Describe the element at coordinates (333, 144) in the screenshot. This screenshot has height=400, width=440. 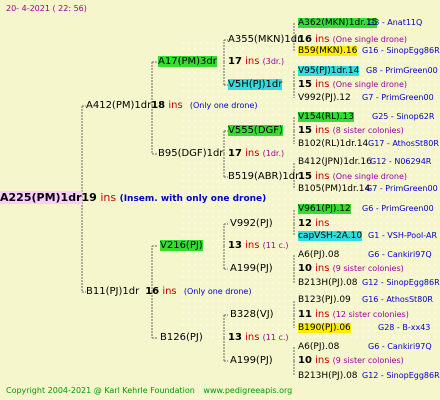
I see `g5-name: B102(RL)1dr.14` at that location.